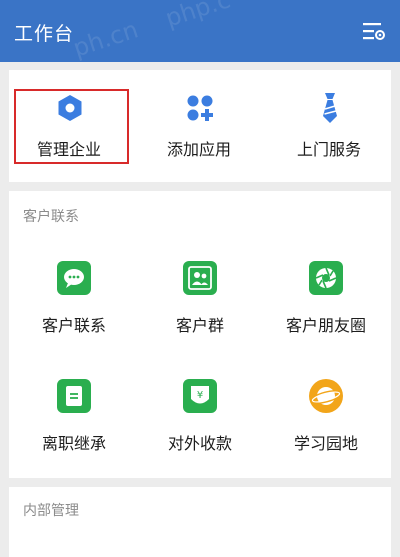  I want to click on customer-group-button: 客户群, so click(200, 299).